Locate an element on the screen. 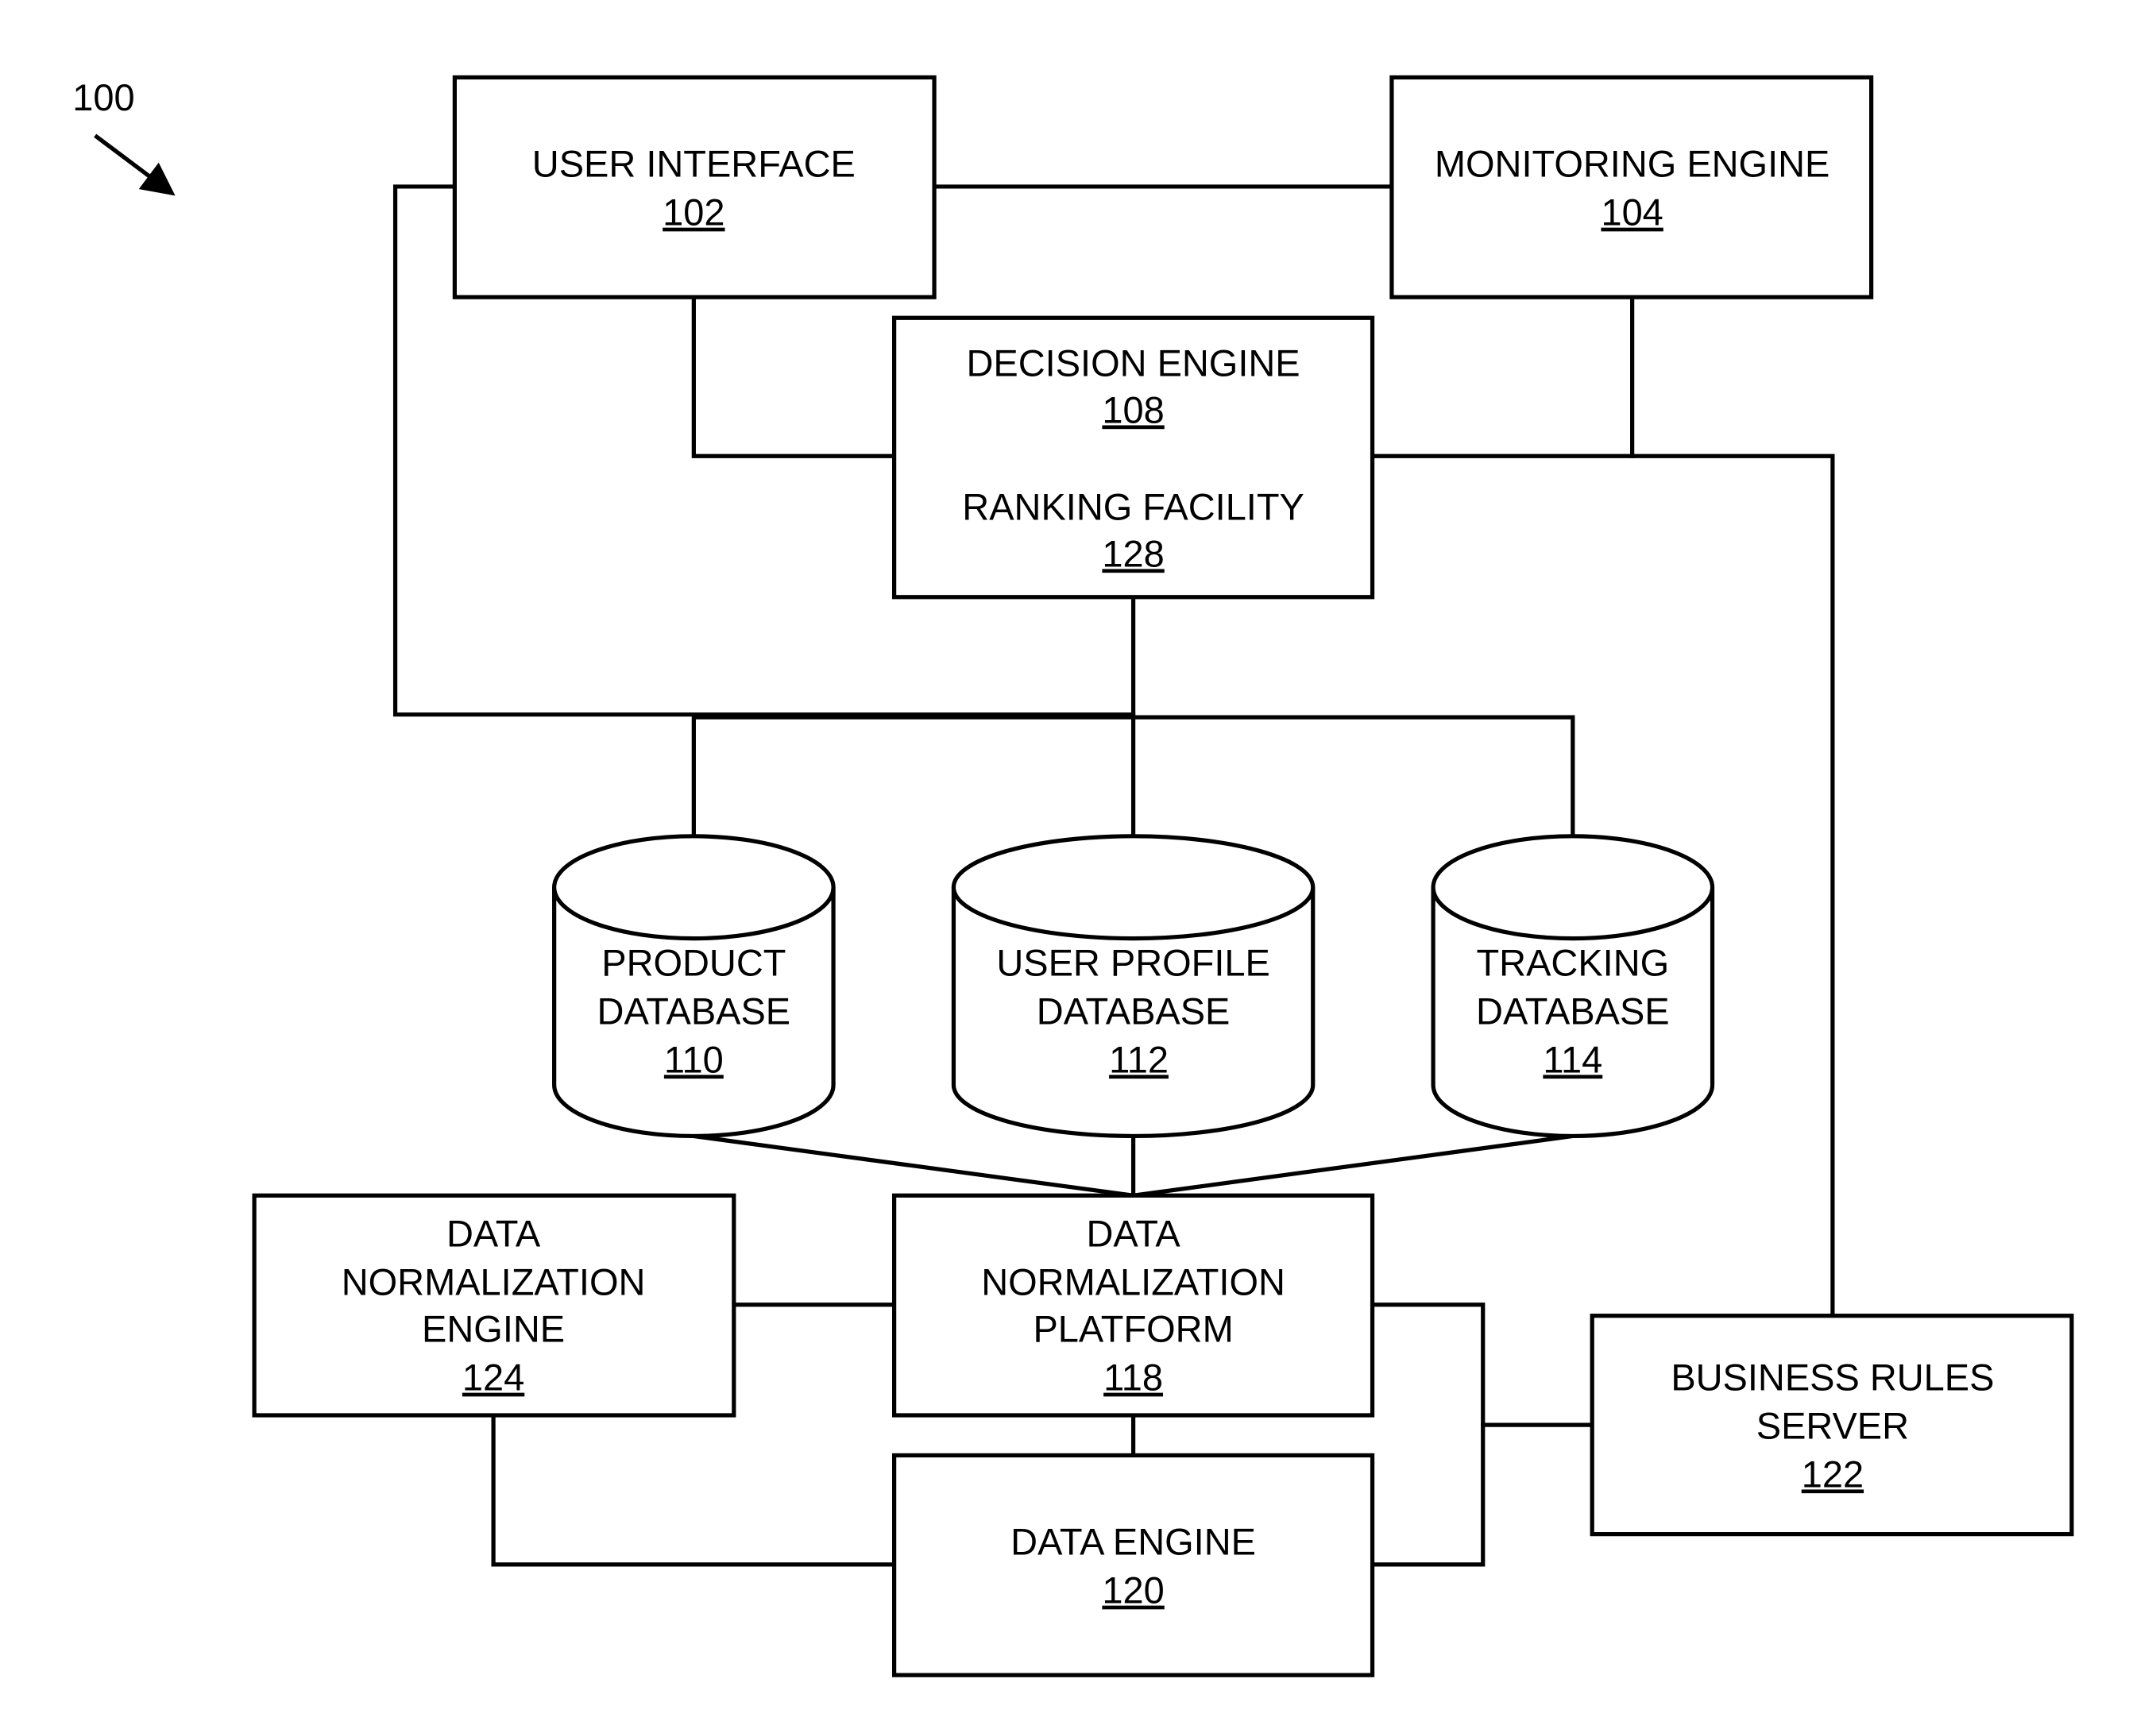 This screenshot has height=1729, width=2156. user-interface-ref: 102 is located at coordinates (693, 212).